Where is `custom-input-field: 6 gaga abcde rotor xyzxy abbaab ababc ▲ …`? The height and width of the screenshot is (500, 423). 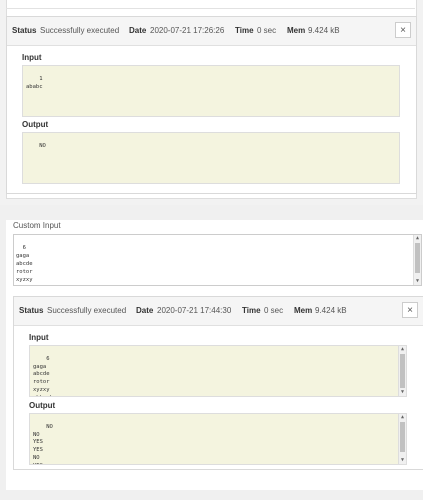
custom-input-field: 6 gaga abcde rotor xyzxy abbaab ababc ▲ … is located at coordinates (217, 260).